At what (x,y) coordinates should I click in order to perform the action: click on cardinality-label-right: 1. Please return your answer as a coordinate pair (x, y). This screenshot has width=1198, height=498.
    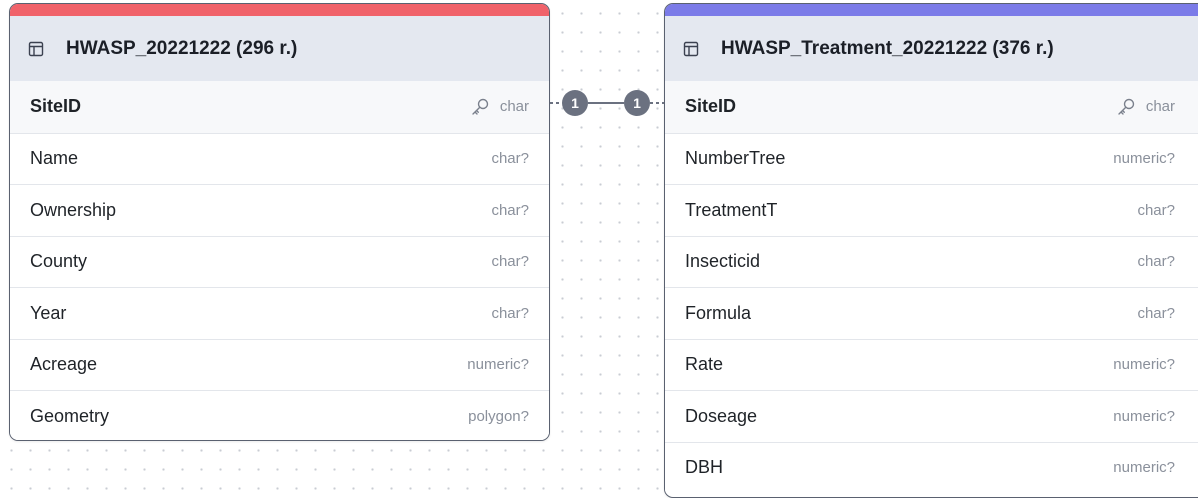
    Looking at the image, I should click on (637, 103).